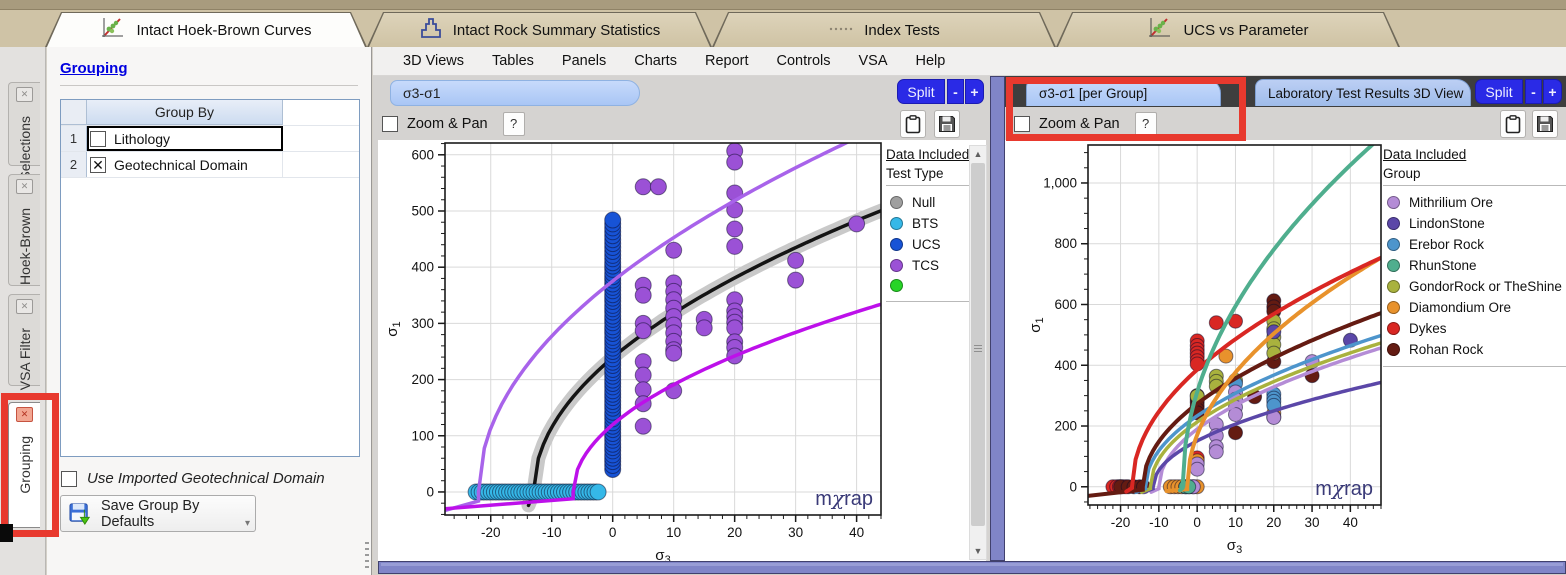 The height and width of the screenshot is (575, 1566). I want to click on rail-tab-label: Grouping, so click(24, 465).